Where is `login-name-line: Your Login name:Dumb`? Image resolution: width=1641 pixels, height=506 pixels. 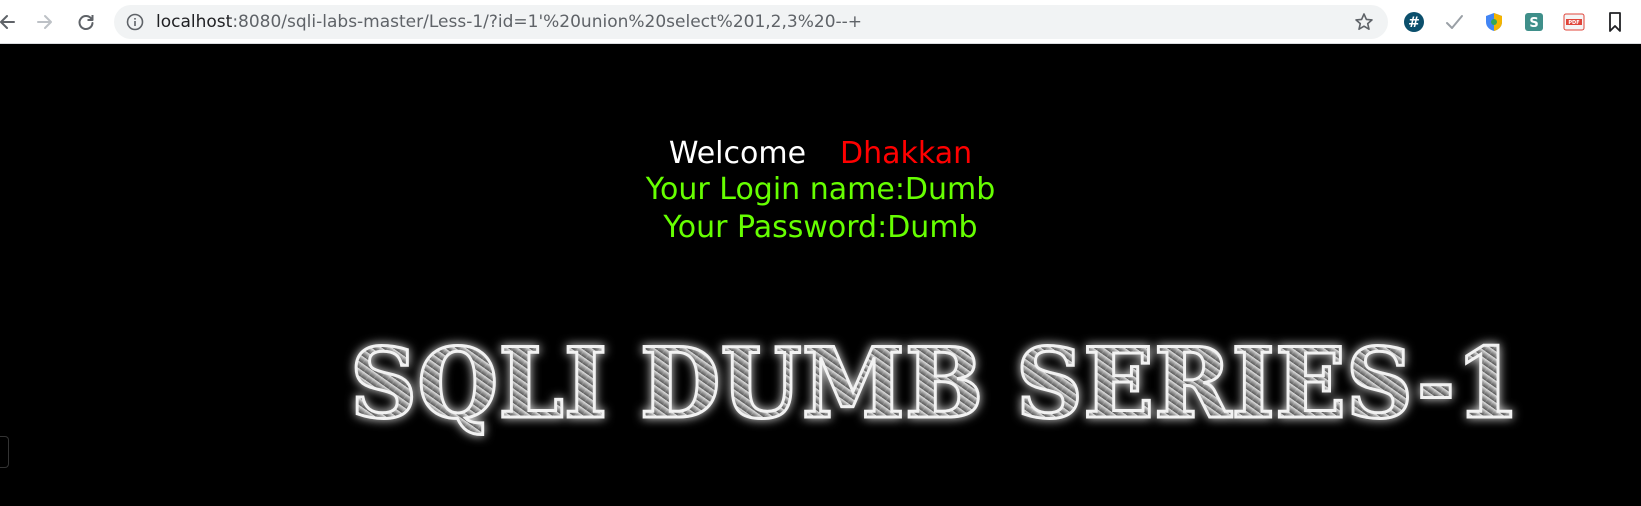 login-name-line: Your Login name:Dumb is located at coordinates (820, 189).